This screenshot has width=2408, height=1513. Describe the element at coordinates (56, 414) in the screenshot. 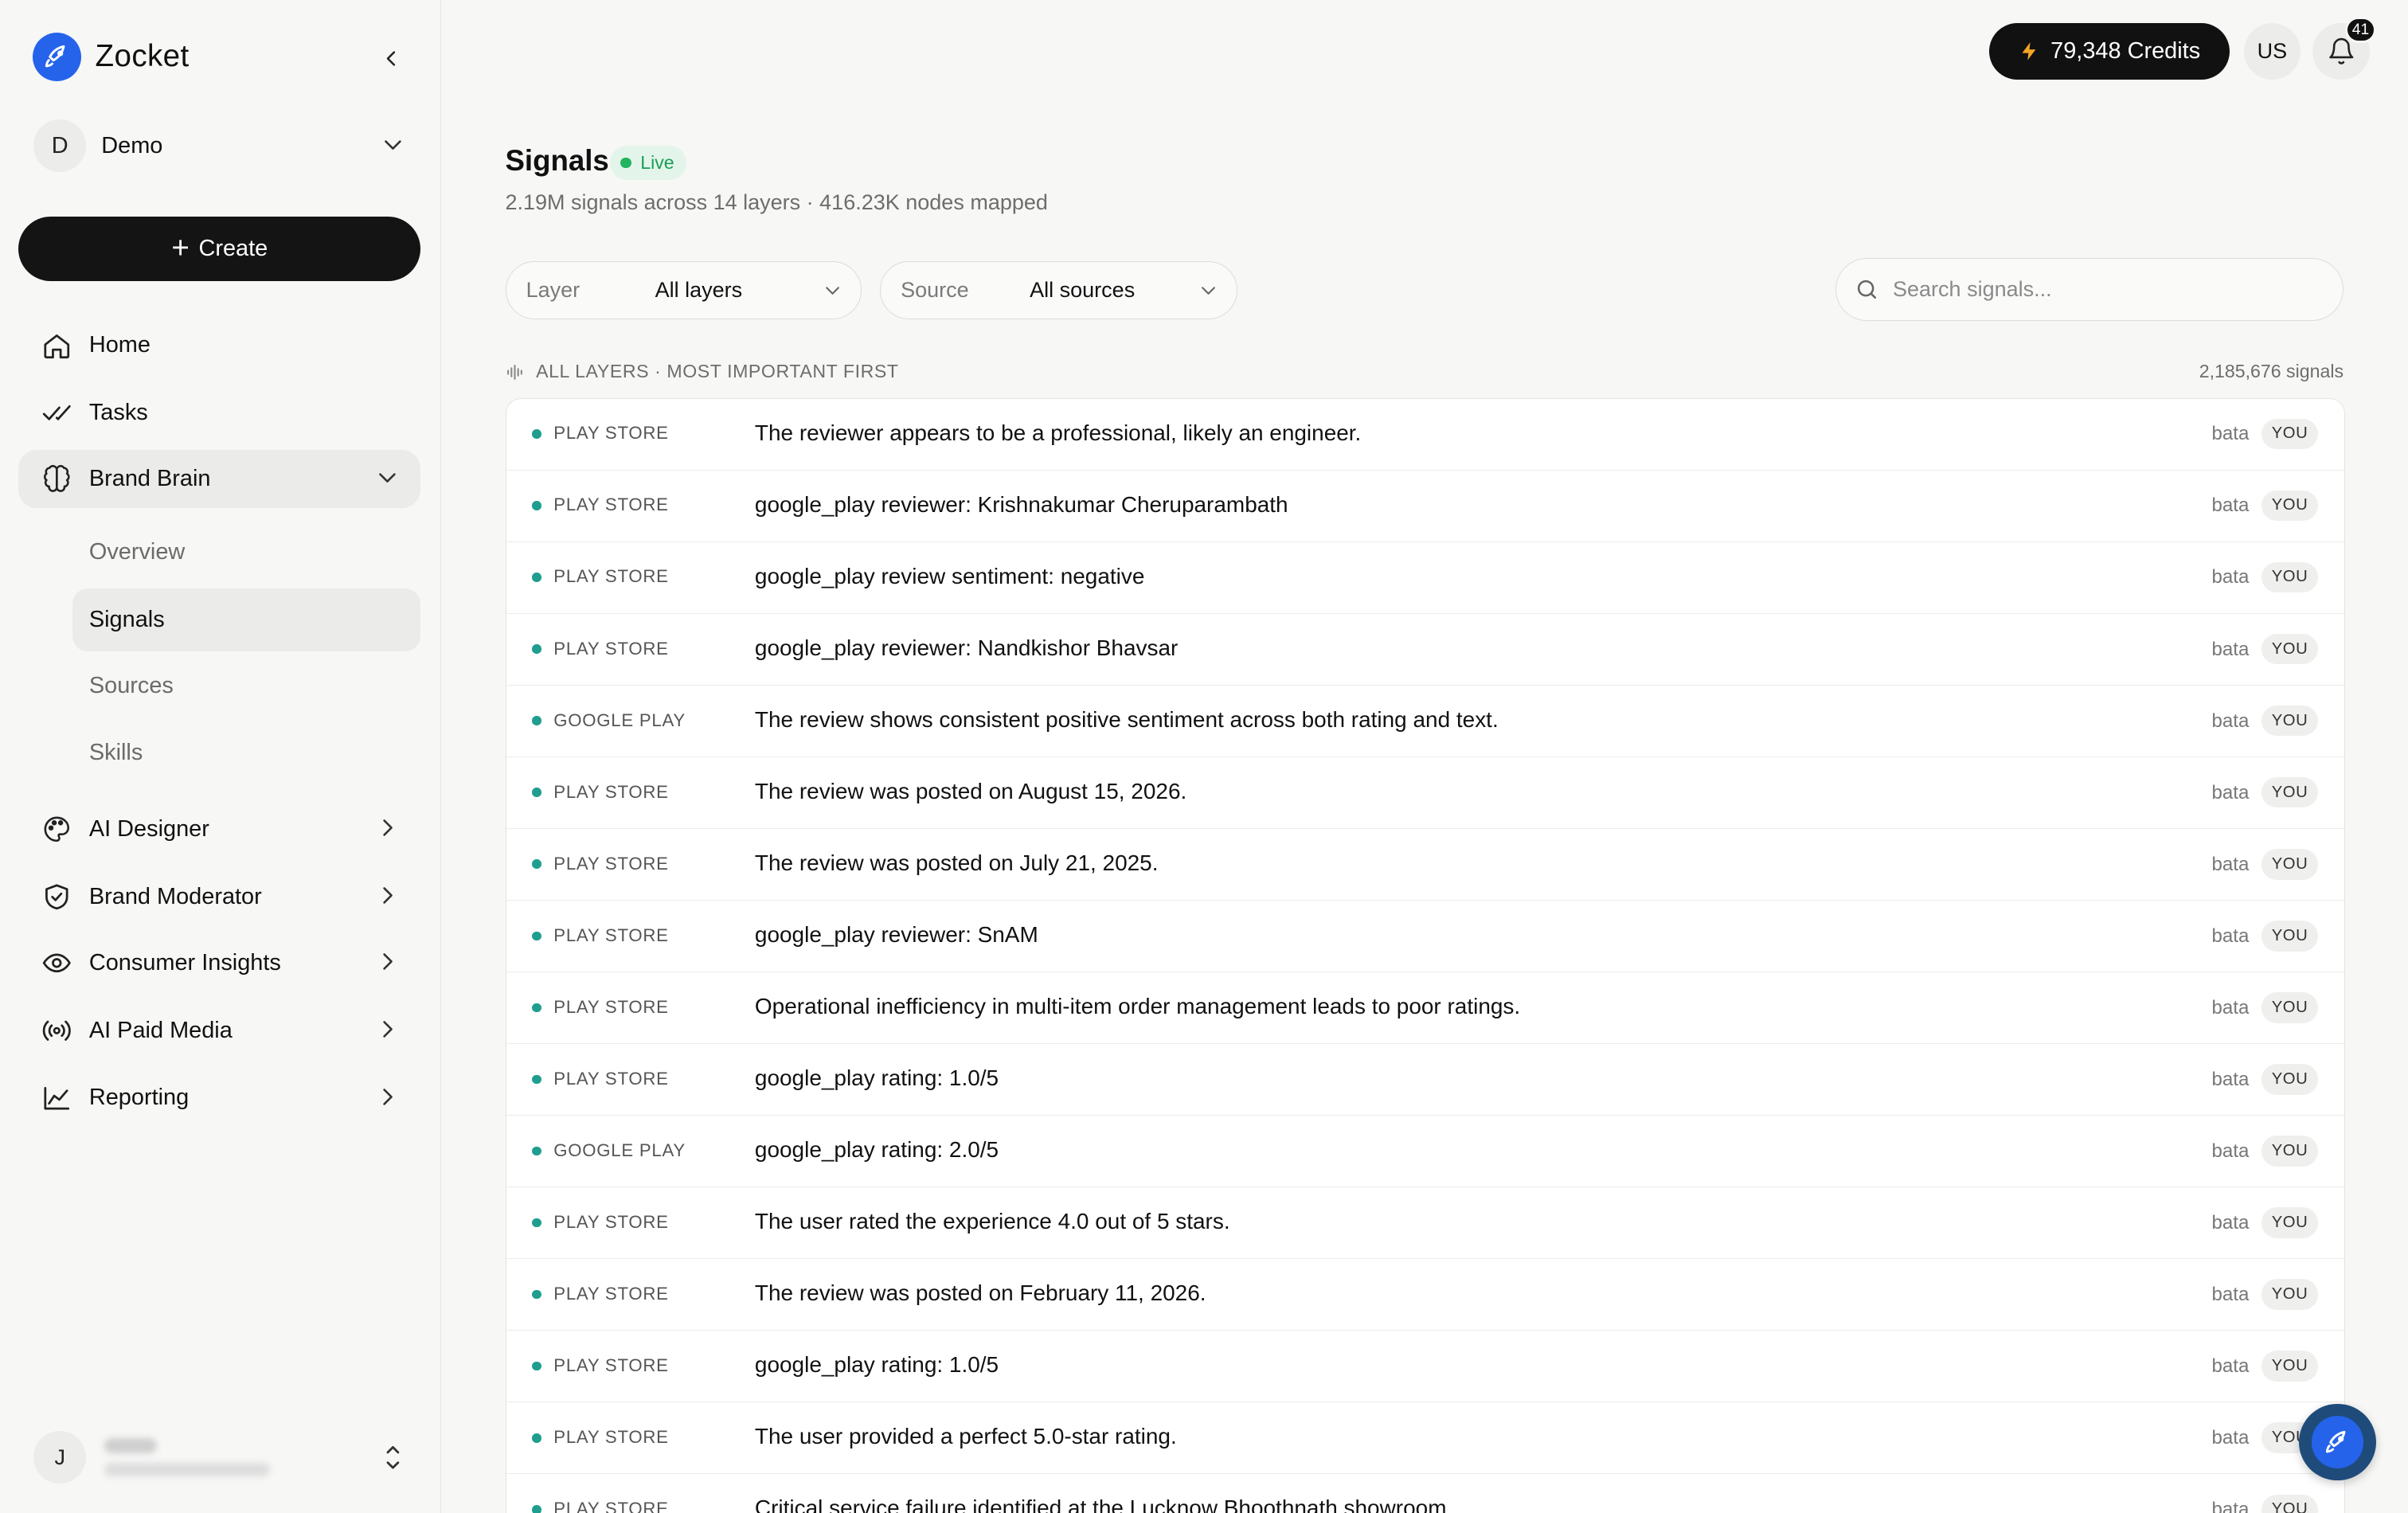

I see `check-double-icon` at that location.